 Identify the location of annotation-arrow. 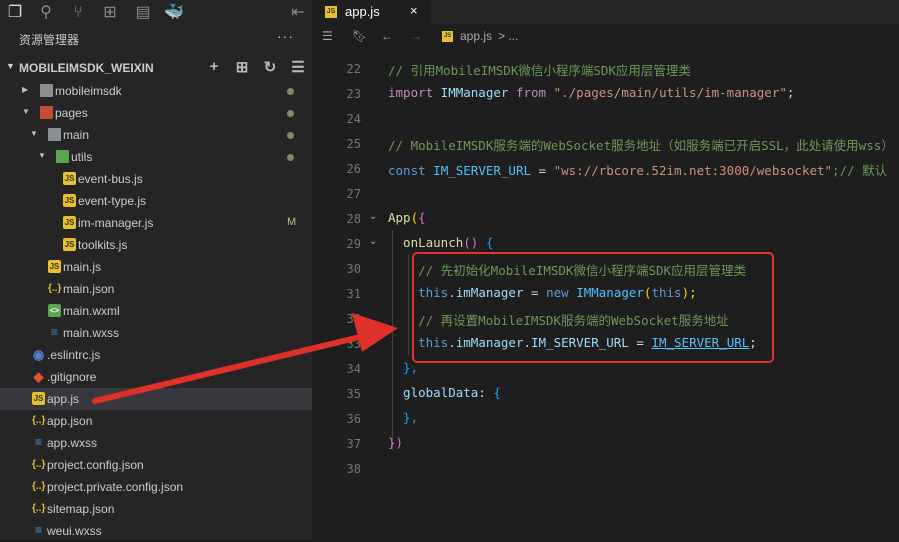
(245, 358).